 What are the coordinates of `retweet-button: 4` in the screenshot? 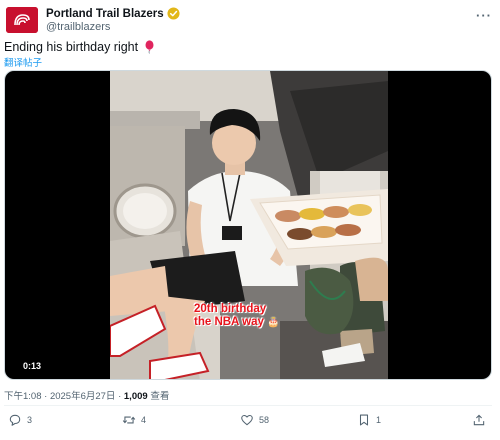 It's located at (134, 420).